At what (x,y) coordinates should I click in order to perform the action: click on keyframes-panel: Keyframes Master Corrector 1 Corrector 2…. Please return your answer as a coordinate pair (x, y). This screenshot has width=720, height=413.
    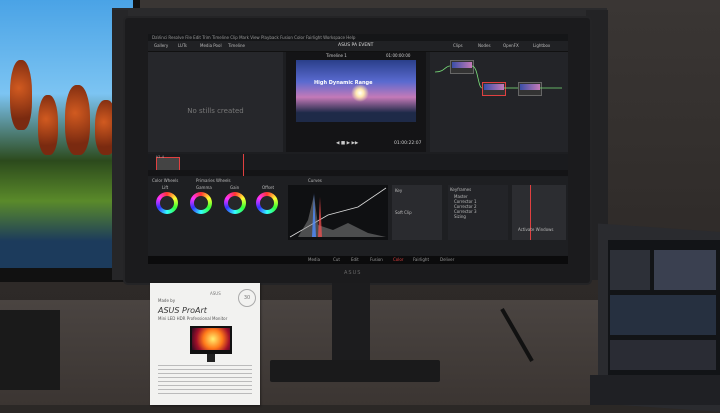
    Looking at the image, I should click on (478, 212).